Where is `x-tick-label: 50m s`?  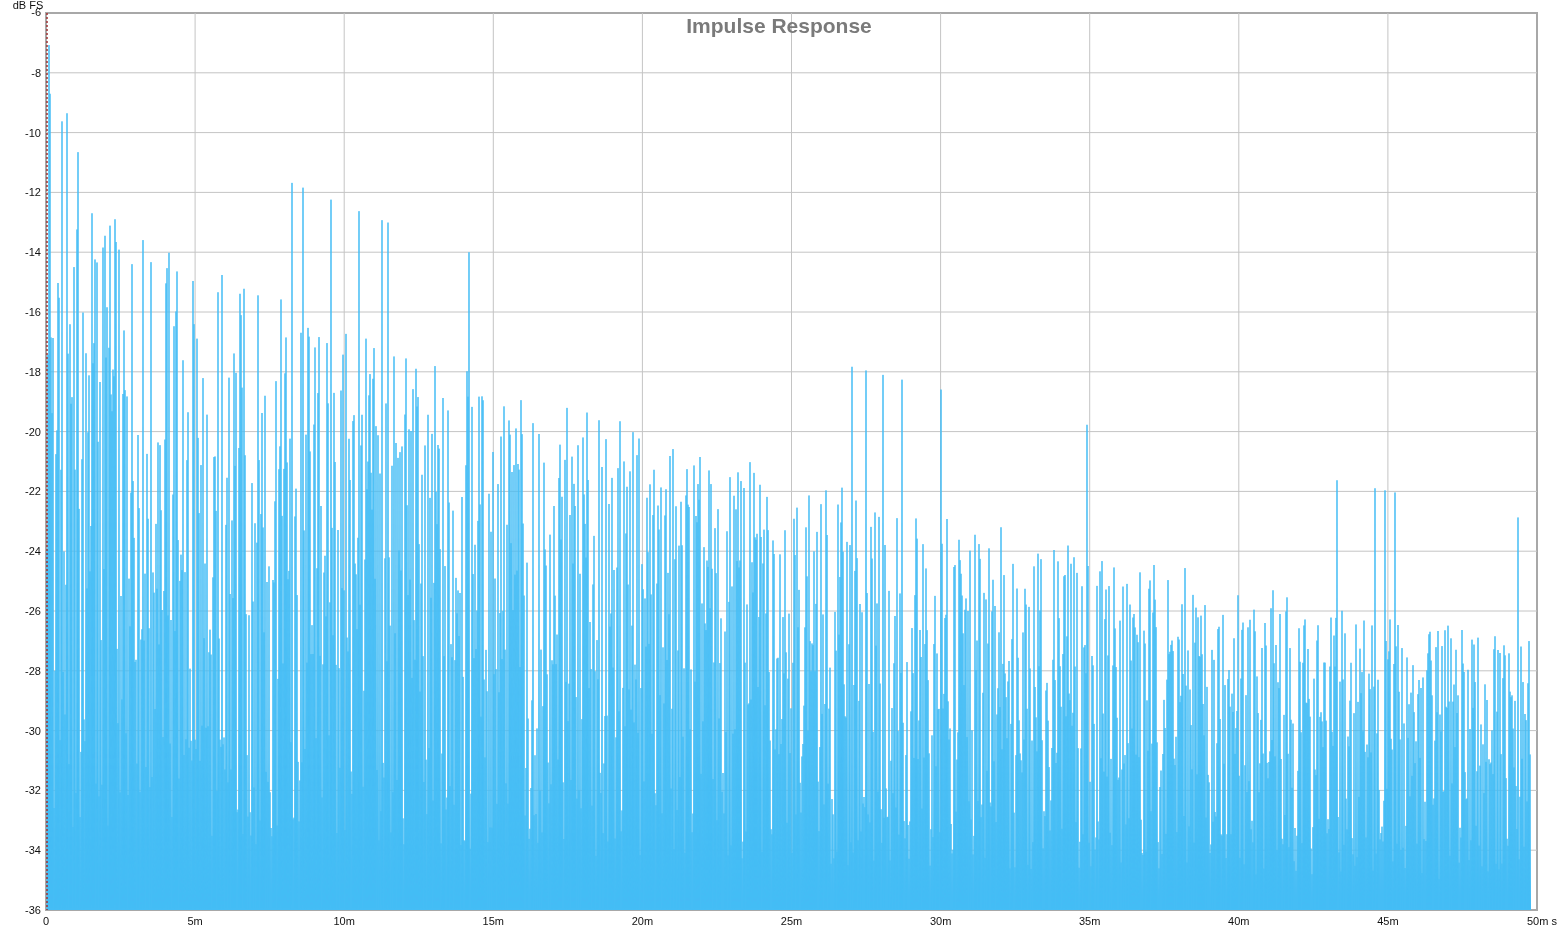
x-tick-label: 50m s is located at coordinates (1542, 921).